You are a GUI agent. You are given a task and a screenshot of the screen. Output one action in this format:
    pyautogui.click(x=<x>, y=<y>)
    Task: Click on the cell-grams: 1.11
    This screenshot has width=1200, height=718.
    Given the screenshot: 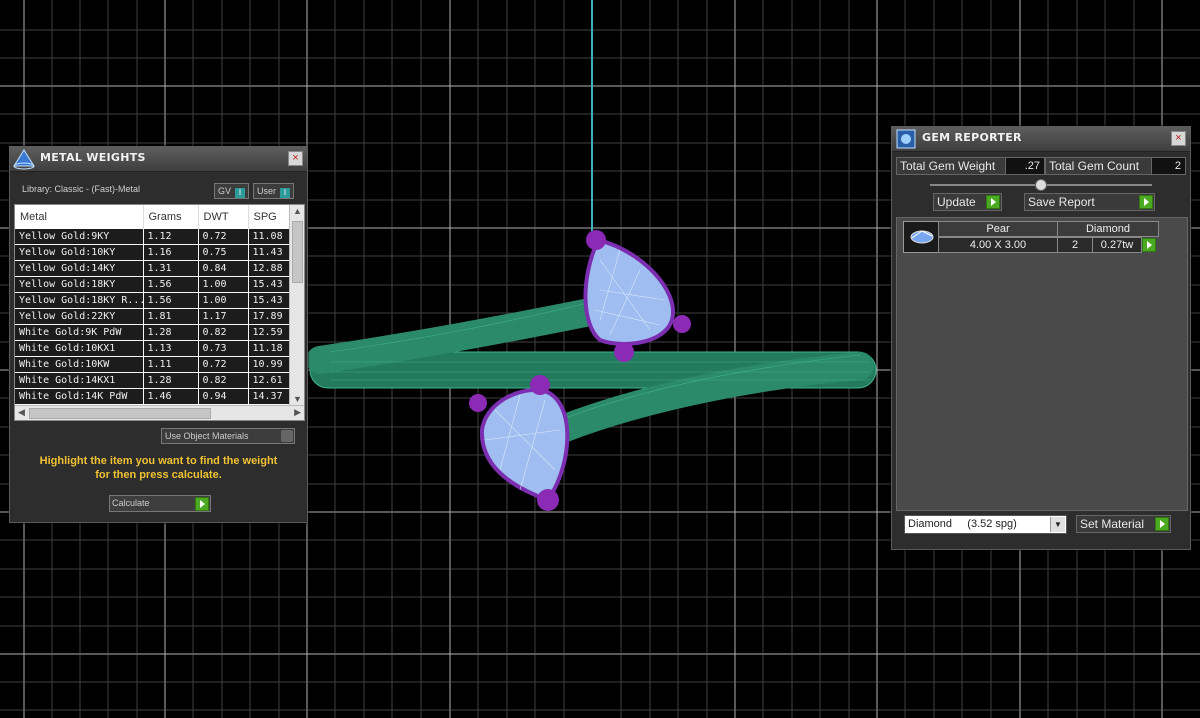 What is the action you would take?
    pyautogui.click(x=171, y=364)
    